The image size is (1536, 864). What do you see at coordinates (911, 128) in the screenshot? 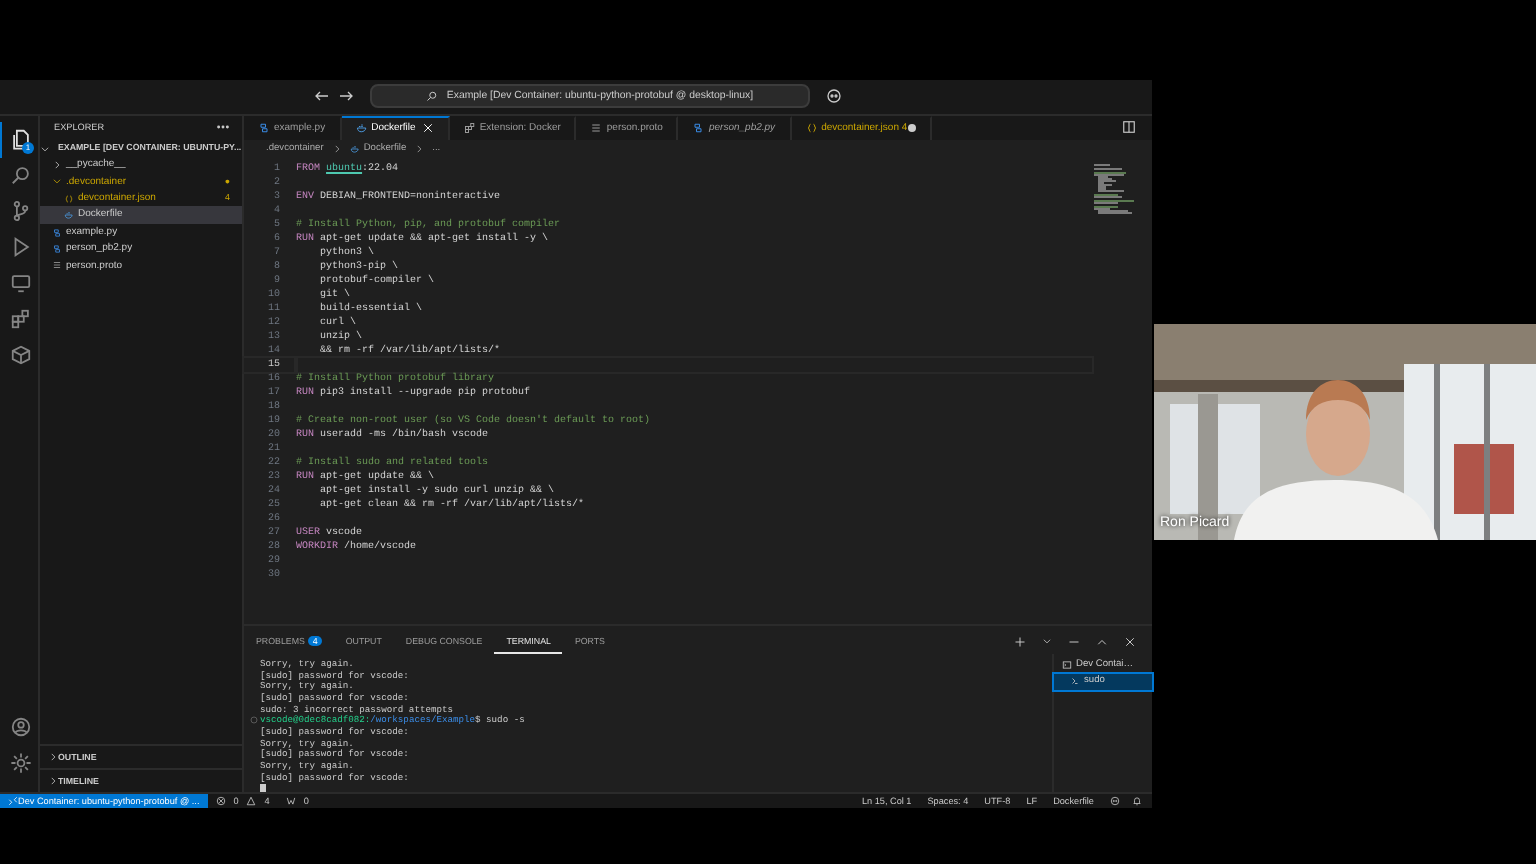
I see `unsaved-dot-icon` at bounding box center [911, 128].